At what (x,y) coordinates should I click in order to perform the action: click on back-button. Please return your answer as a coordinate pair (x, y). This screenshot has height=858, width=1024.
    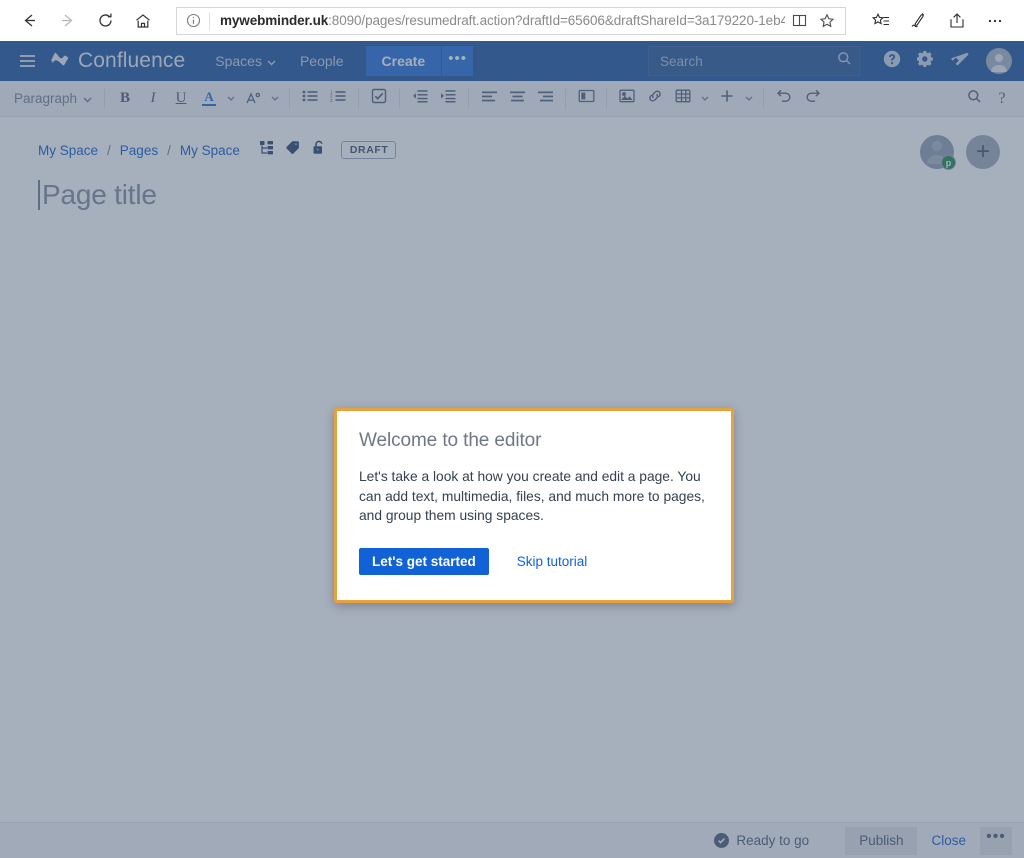
    Looking at the image, I should click on (29, 21).